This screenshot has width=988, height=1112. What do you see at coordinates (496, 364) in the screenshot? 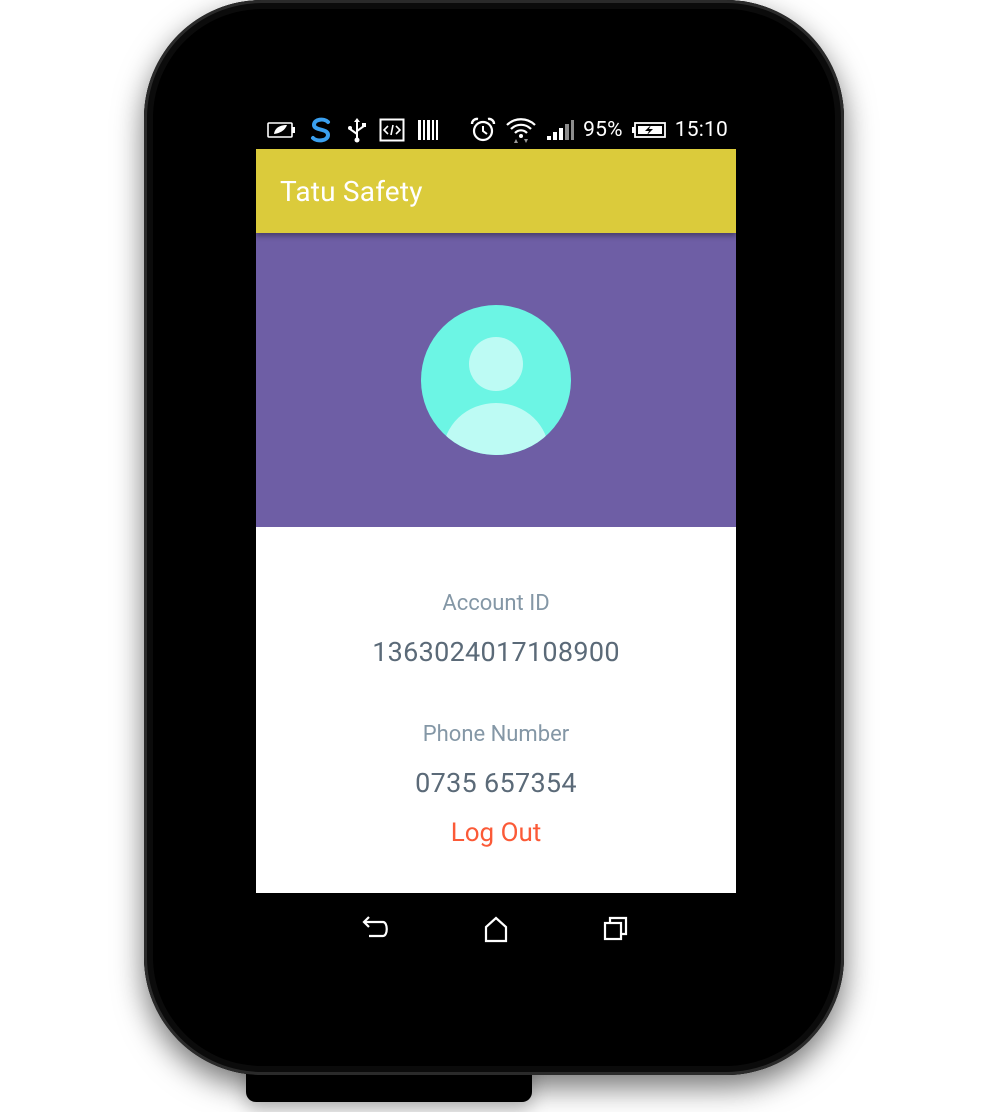
I see `avatar-head` at bounding box center [496, 364].